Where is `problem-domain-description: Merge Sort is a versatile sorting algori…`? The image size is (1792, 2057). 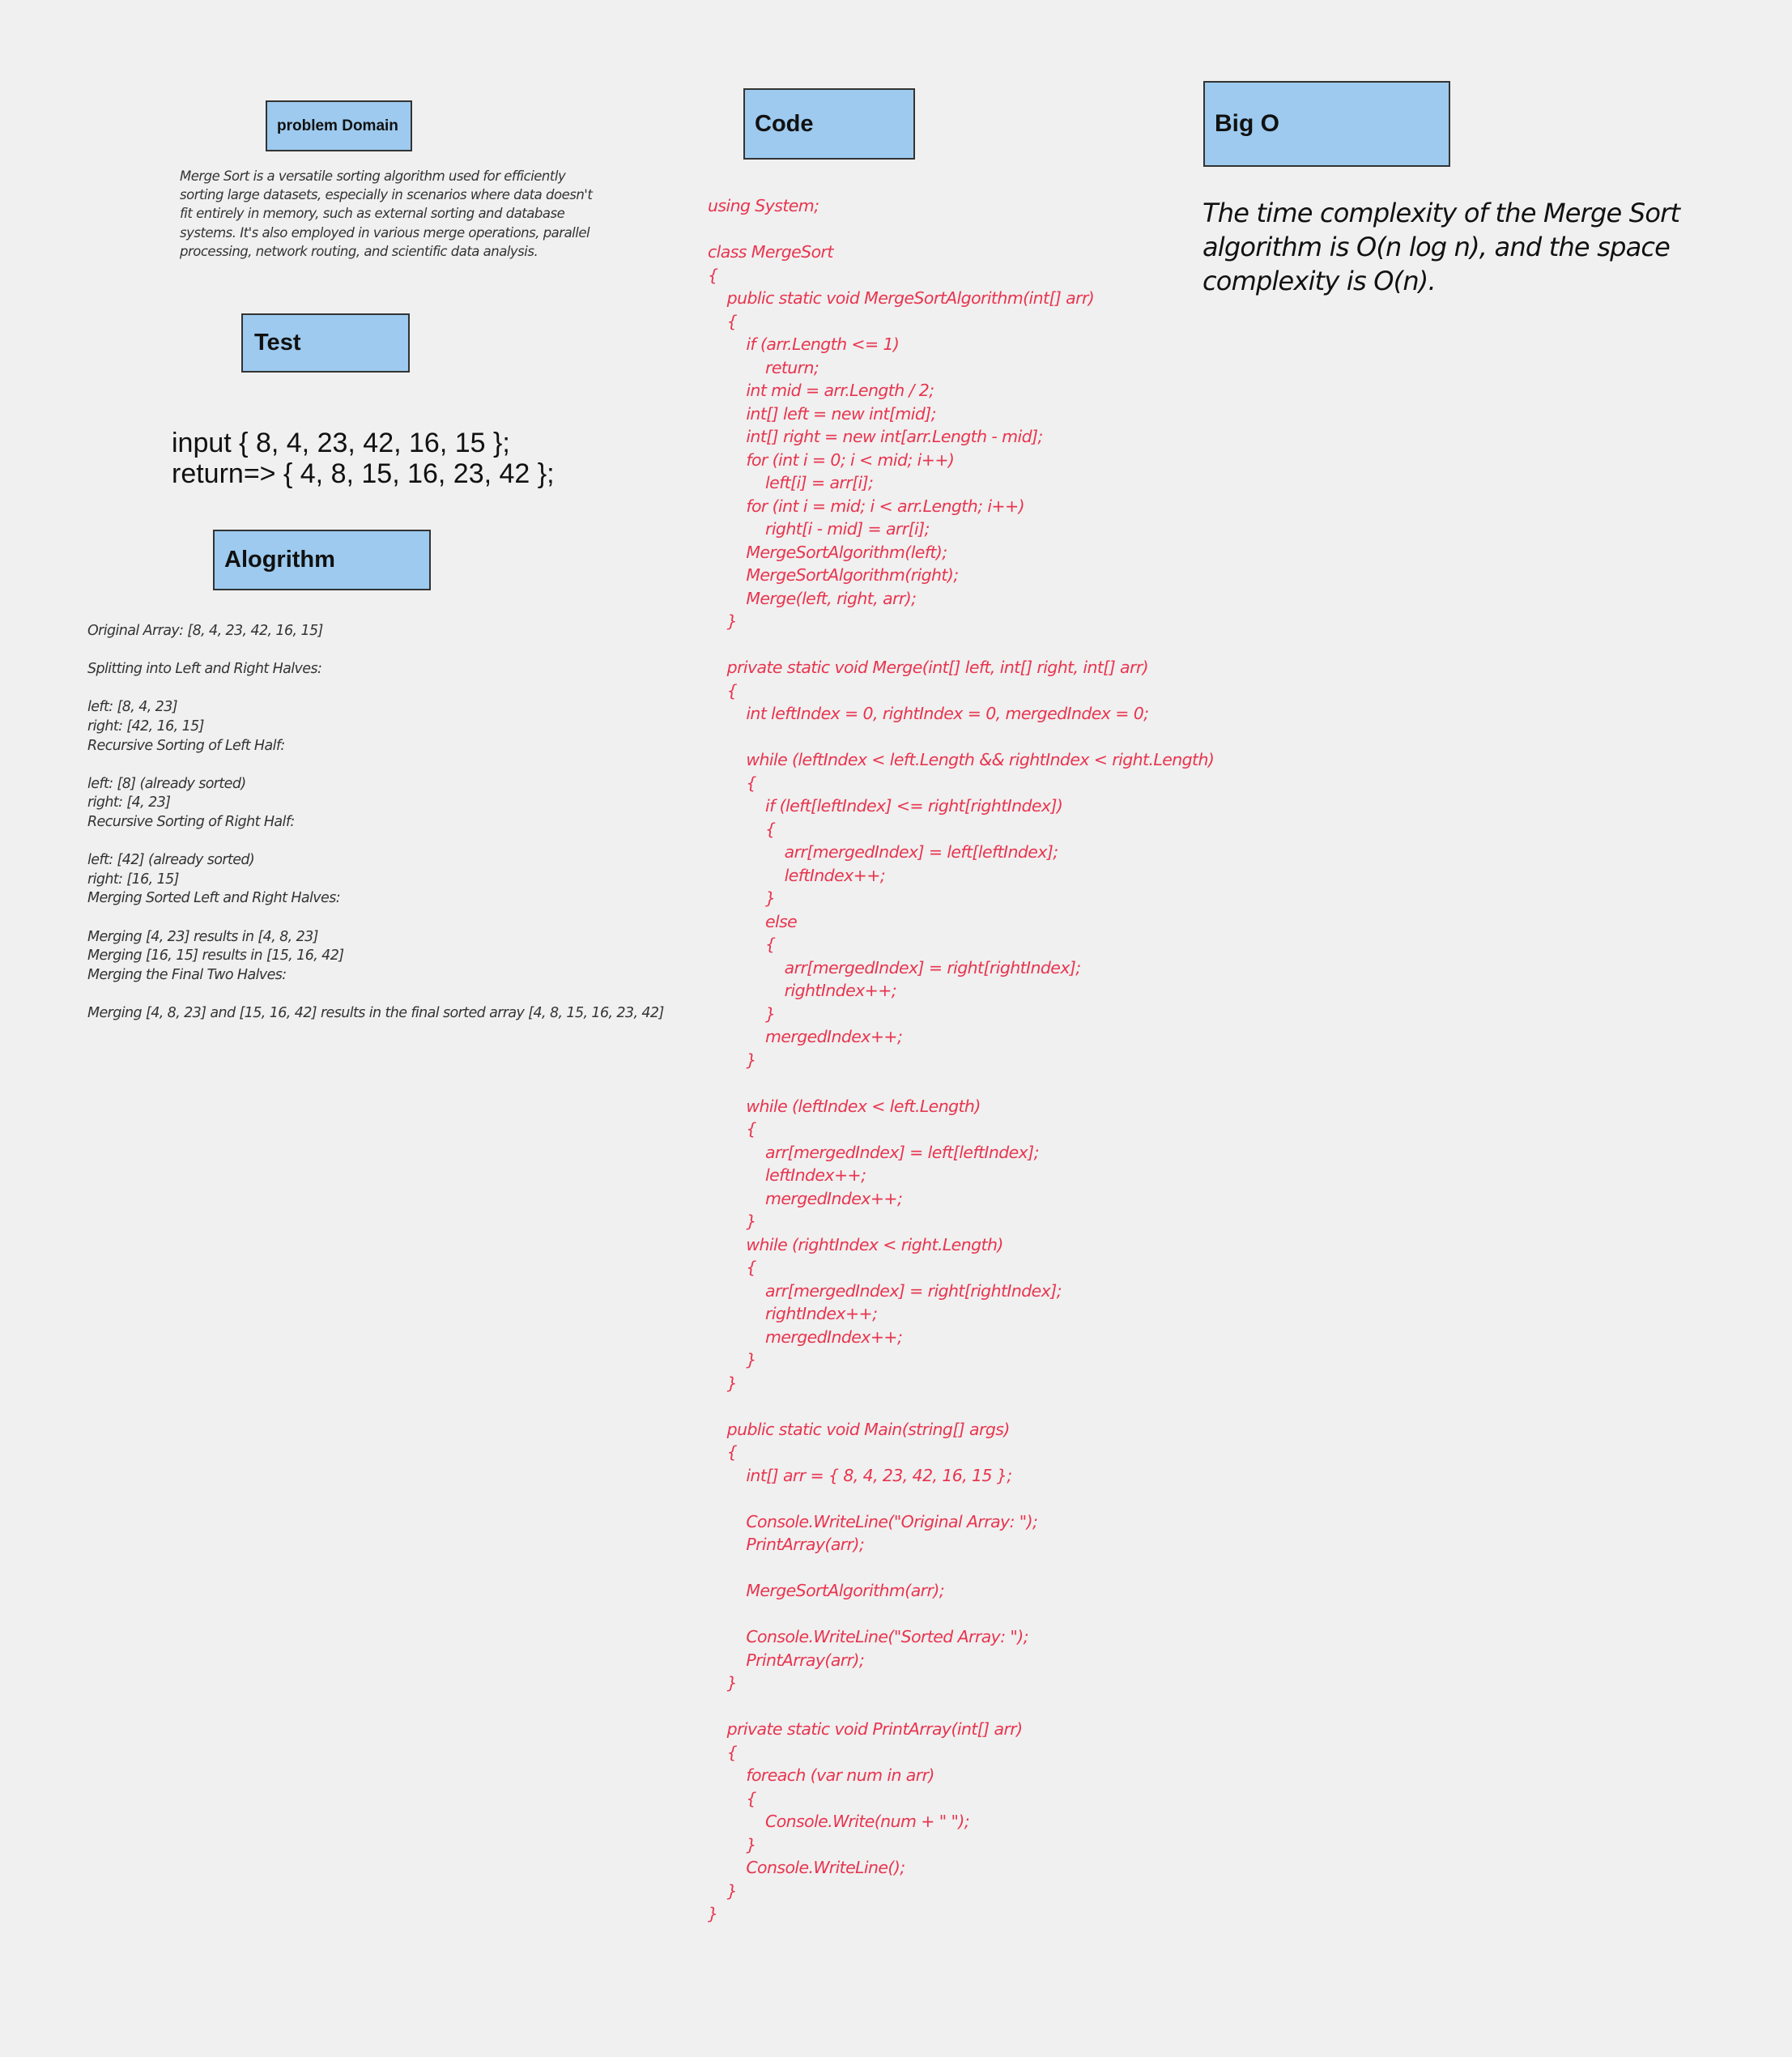 problem-domain-description: Merge Sort is a versatile sorting algori… is located at coordinates (387, 213).